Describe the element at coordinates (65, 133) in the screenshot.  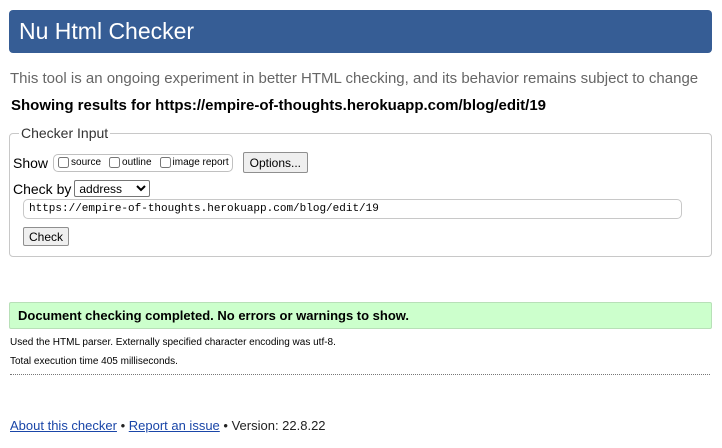
I see `checker-input-legend: Checker Input` at that location.